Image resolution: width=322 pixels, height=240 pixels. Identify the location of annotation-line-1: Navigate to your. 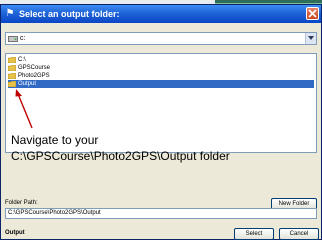
(55, 140).